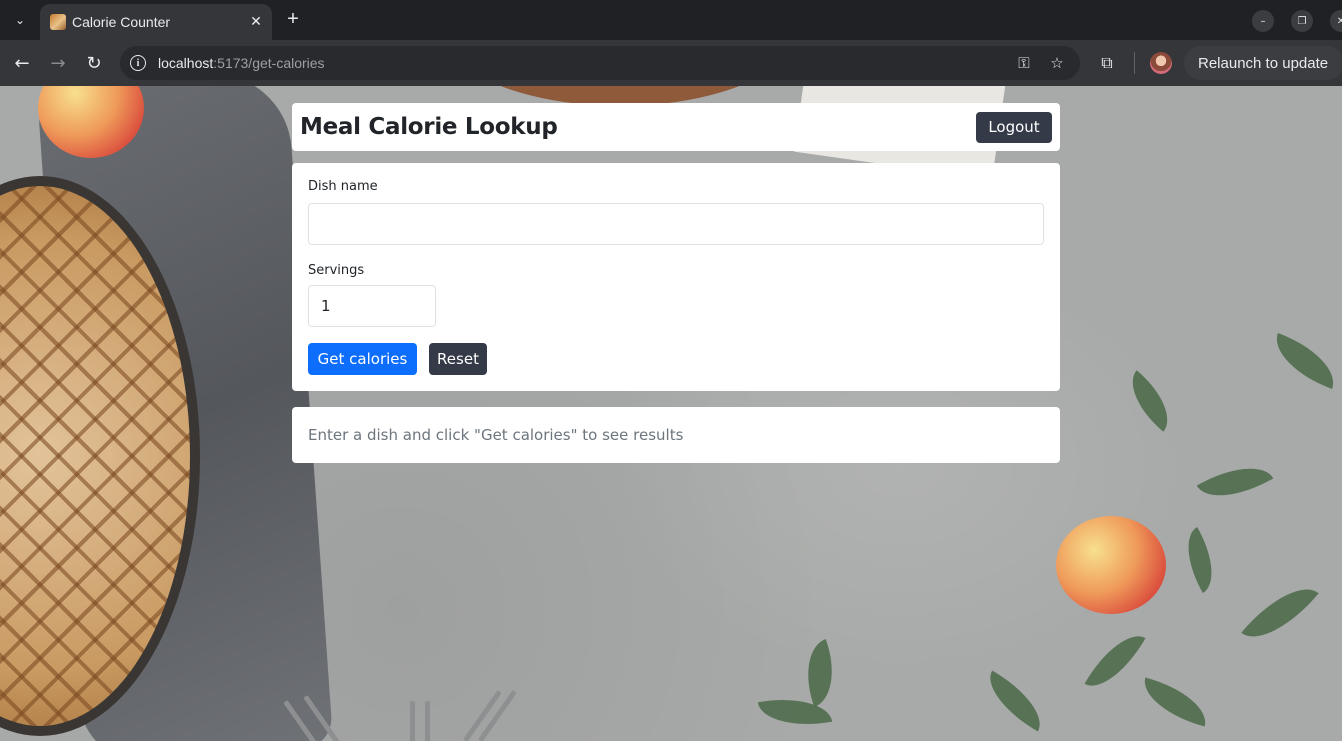 This screenshot has height=741, width=1342. What do you see at coordinates (1263, 21) in the screenshot?
I see `minimize-icon: –` at bounding box center [1263, 21].